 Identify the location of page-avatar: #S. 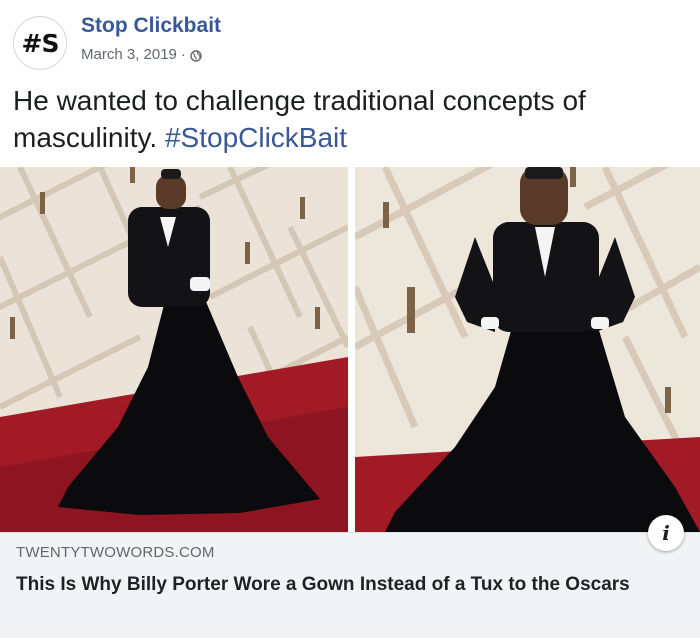
(40, 43).